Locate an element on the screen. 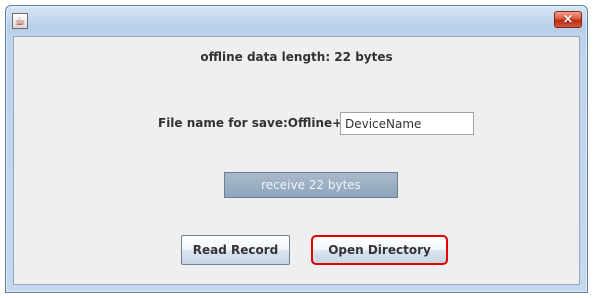 The image size is (594, 298). close-button: × is located at coordinates (568, 19).